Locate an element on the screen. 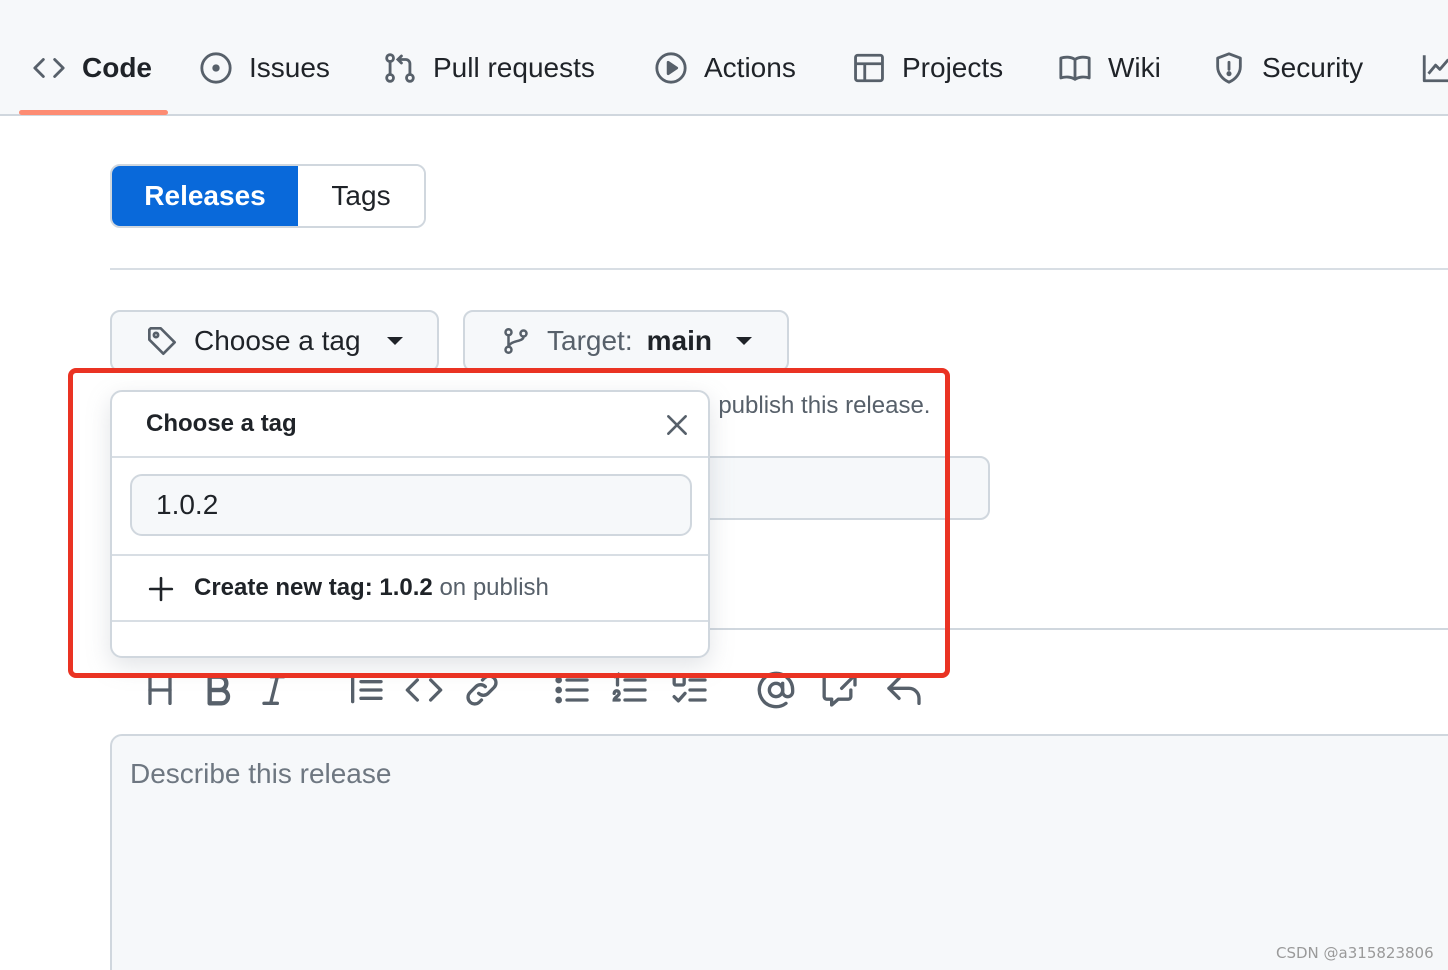 The width and height of the screenshot is (1448, 970). toolbar-unordered-list is located at coordinates (572, 690).